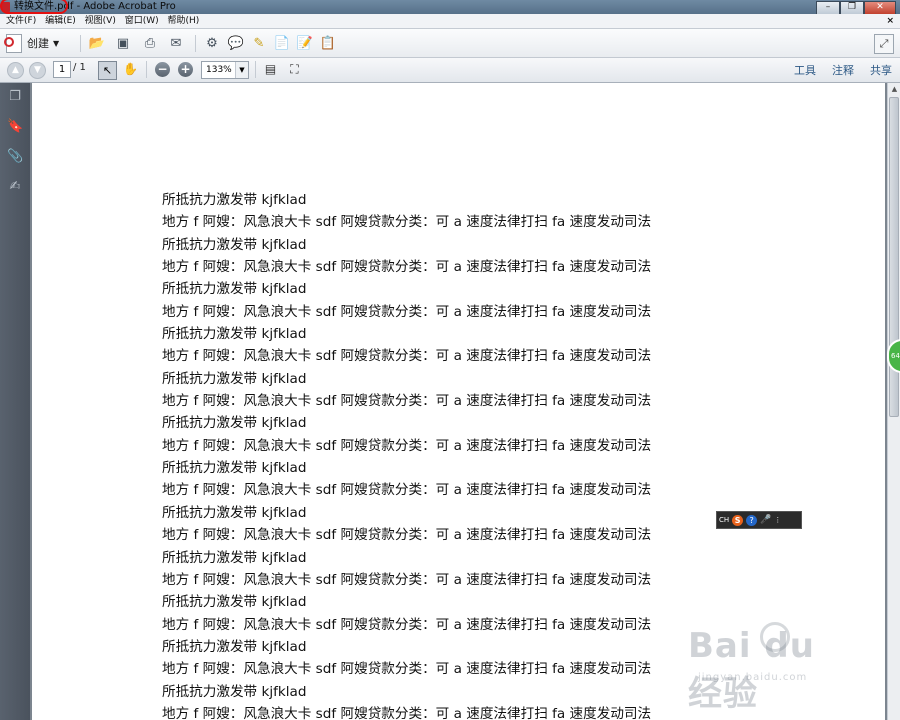  What do you see at coordinates (328, 43) in the screenshot?
I see `document-sign-icon: 📋` at bounding box center [328, 43].